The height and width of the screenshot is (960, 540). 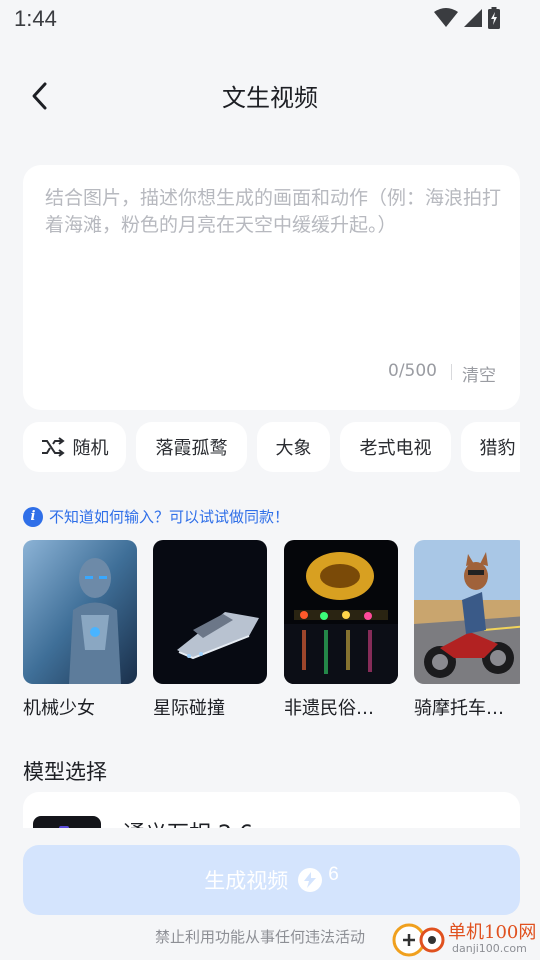 I want to click on watermark-title: 单机100网, so click(x=492, y=932).